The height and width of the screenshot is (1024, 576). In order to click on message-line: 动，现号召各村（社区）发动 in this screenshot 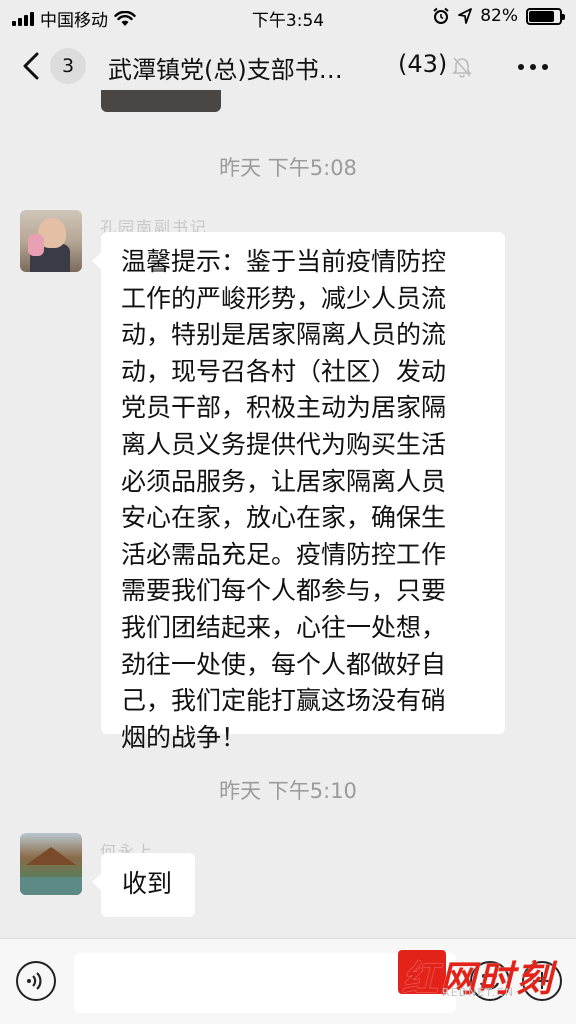, I will do `click(284, 371)`.